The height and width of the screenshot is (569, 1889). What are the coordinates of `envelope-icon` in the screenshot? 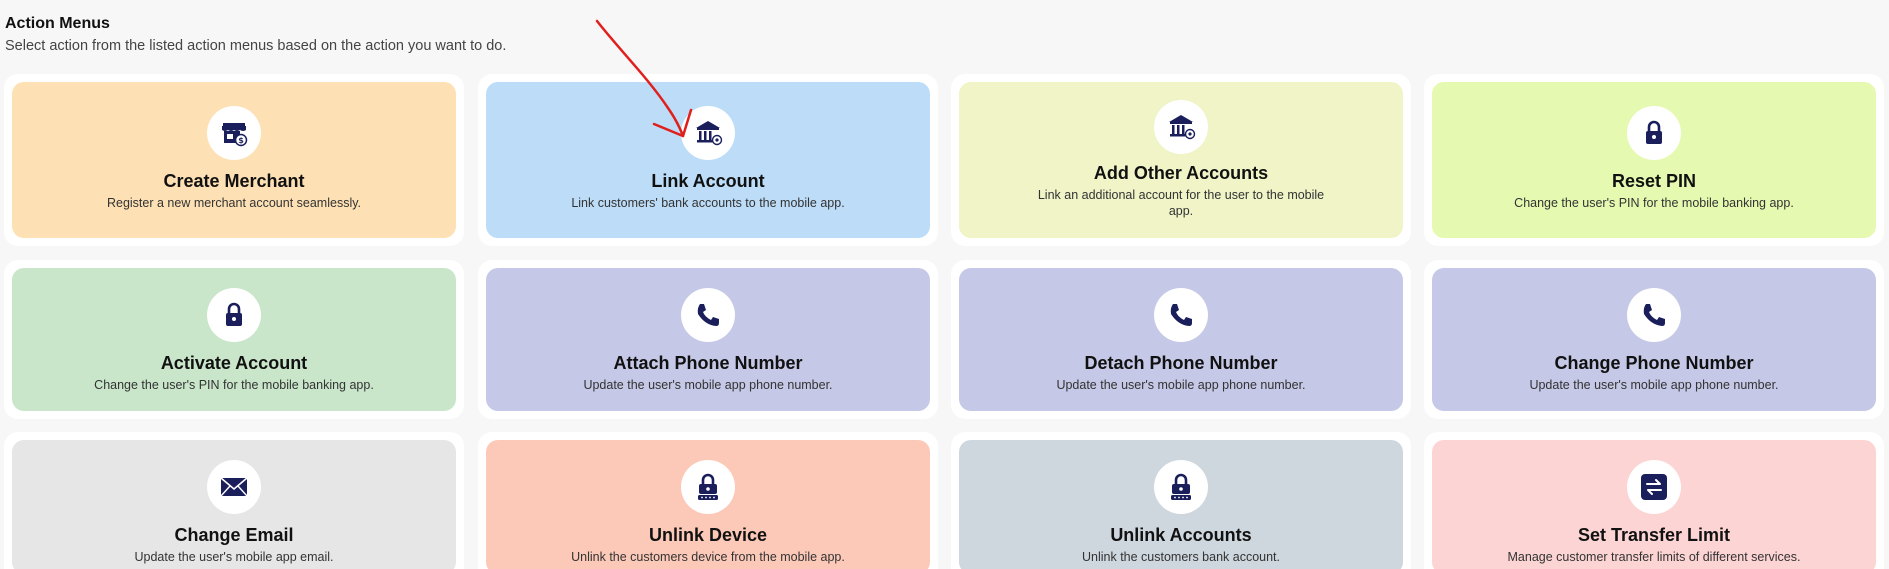 It's located at (234, 487).